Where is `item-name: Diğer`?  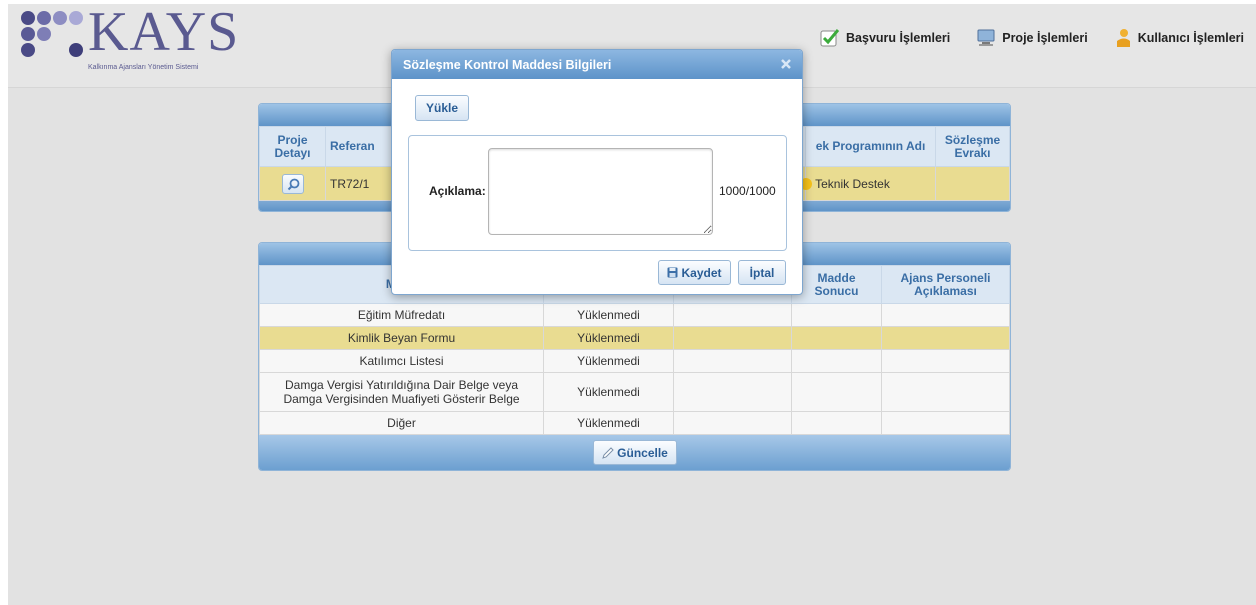
item-name: Diğer is located at coordinates (401, 423).